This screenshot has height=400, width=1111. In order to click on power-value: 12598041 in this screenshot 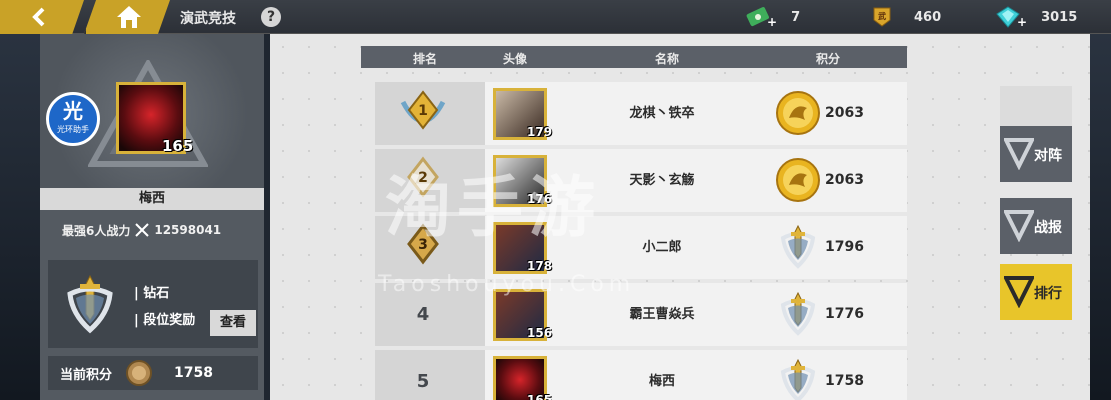, I will do `click(188, 230)`.